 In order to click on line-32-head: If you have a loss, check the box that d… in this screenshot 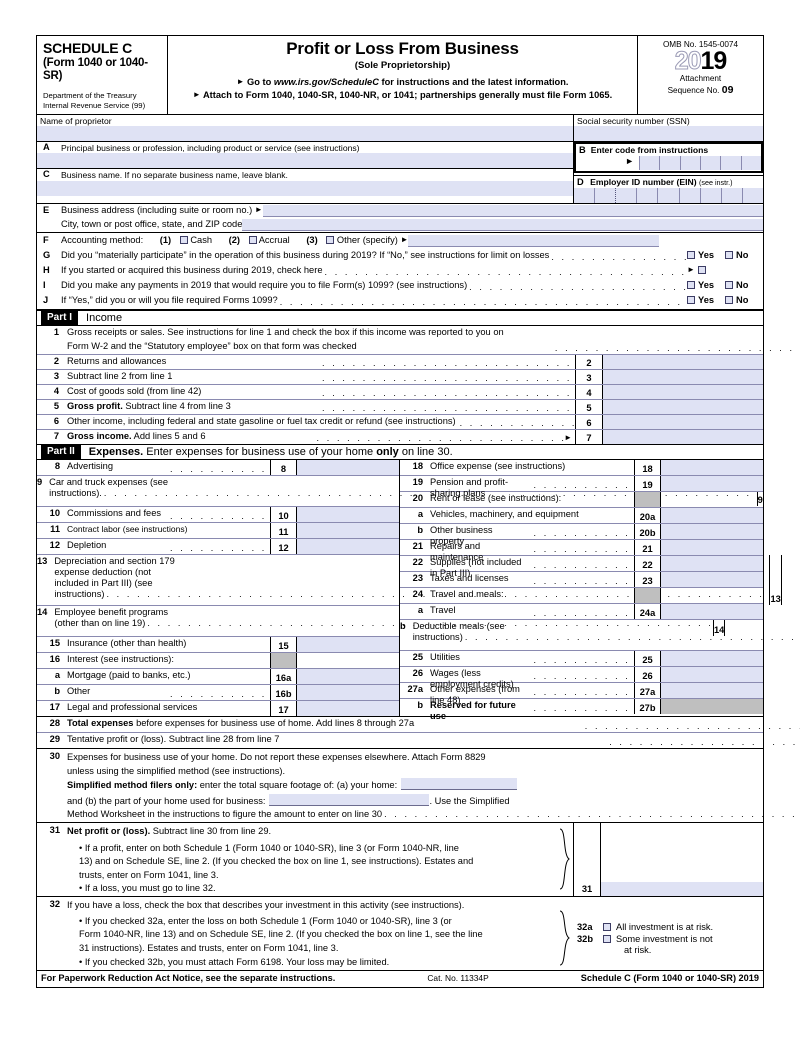, I will do `click(266, 904)`.